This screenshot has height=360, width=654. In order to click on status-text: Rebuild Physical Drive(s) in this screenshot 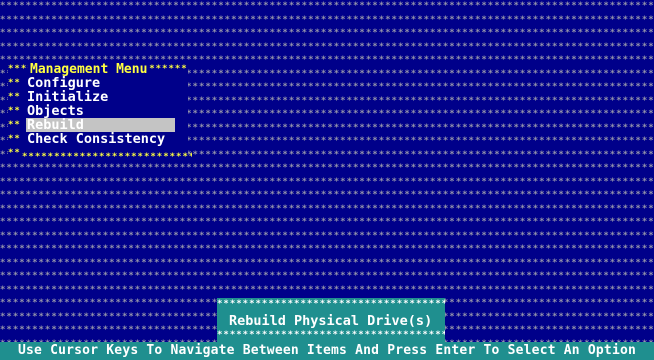, I will do `click(331, 321)`.